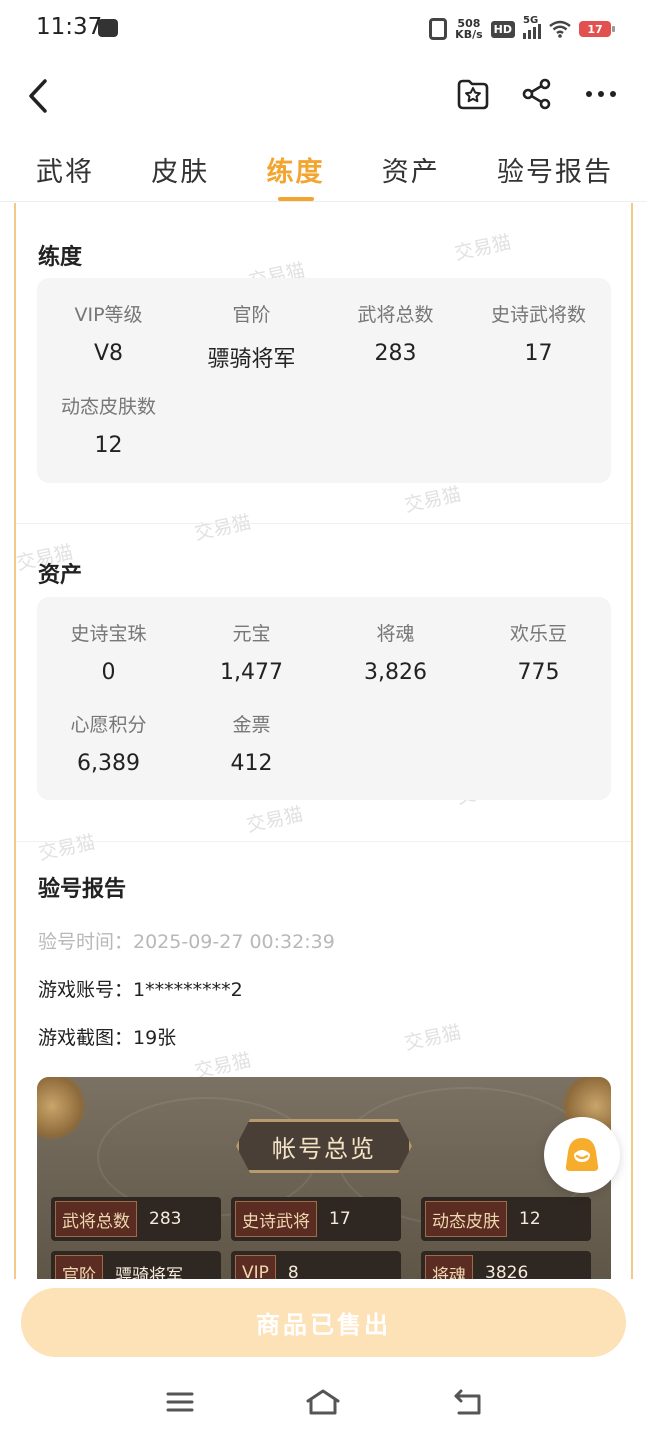  What do you see at coordinates (340, 1219) in the screenshot?
I see `screenshot-stat-value: 17` at bounding box center [340, 1219].